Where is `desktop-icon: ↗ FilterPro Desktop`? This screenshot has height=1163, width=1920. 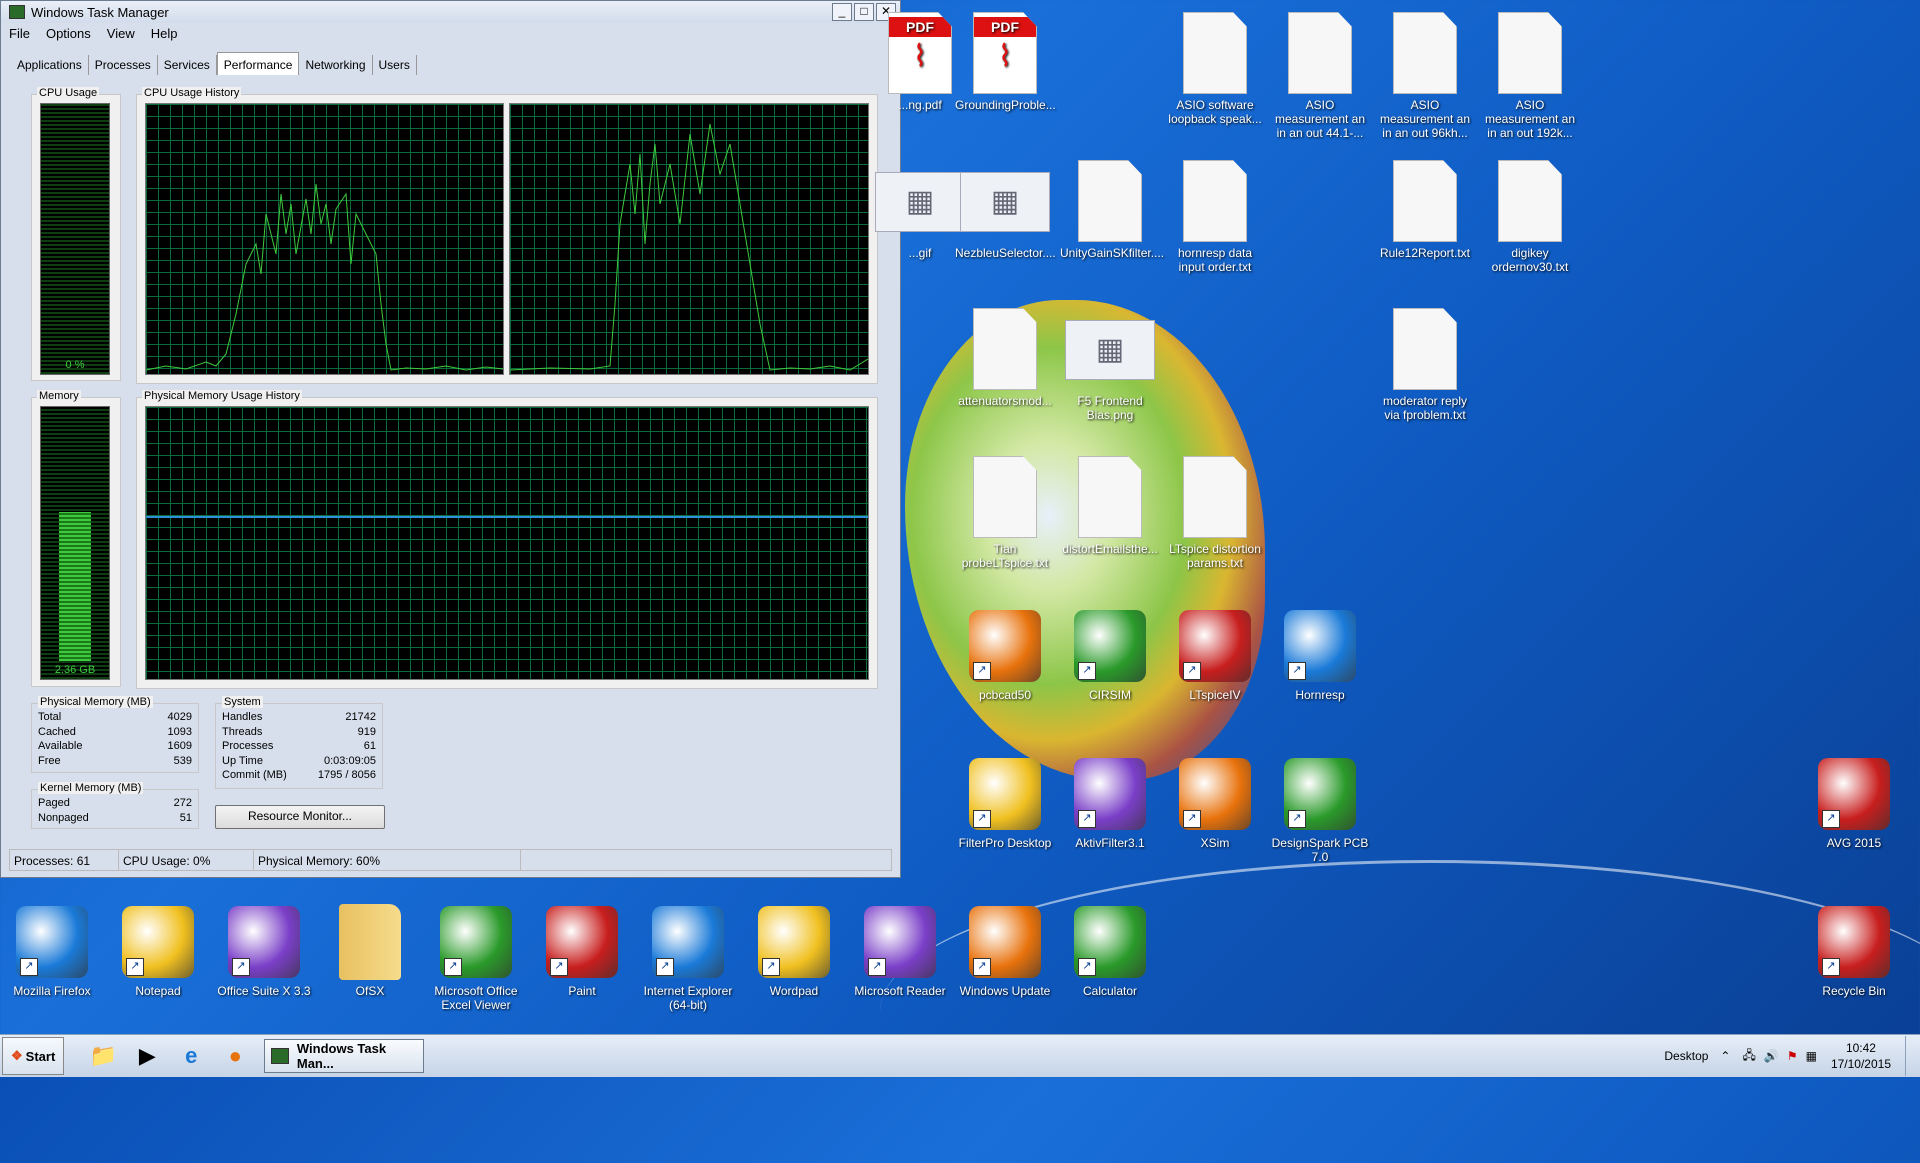 desktop-icon: ↗ FilterPro Desktop is located at coordinates (1005, 801).